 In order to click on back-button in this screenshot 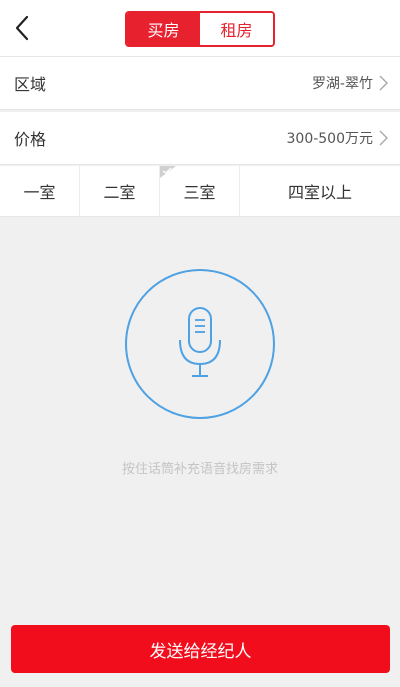, I will do `click(22, 28)`.